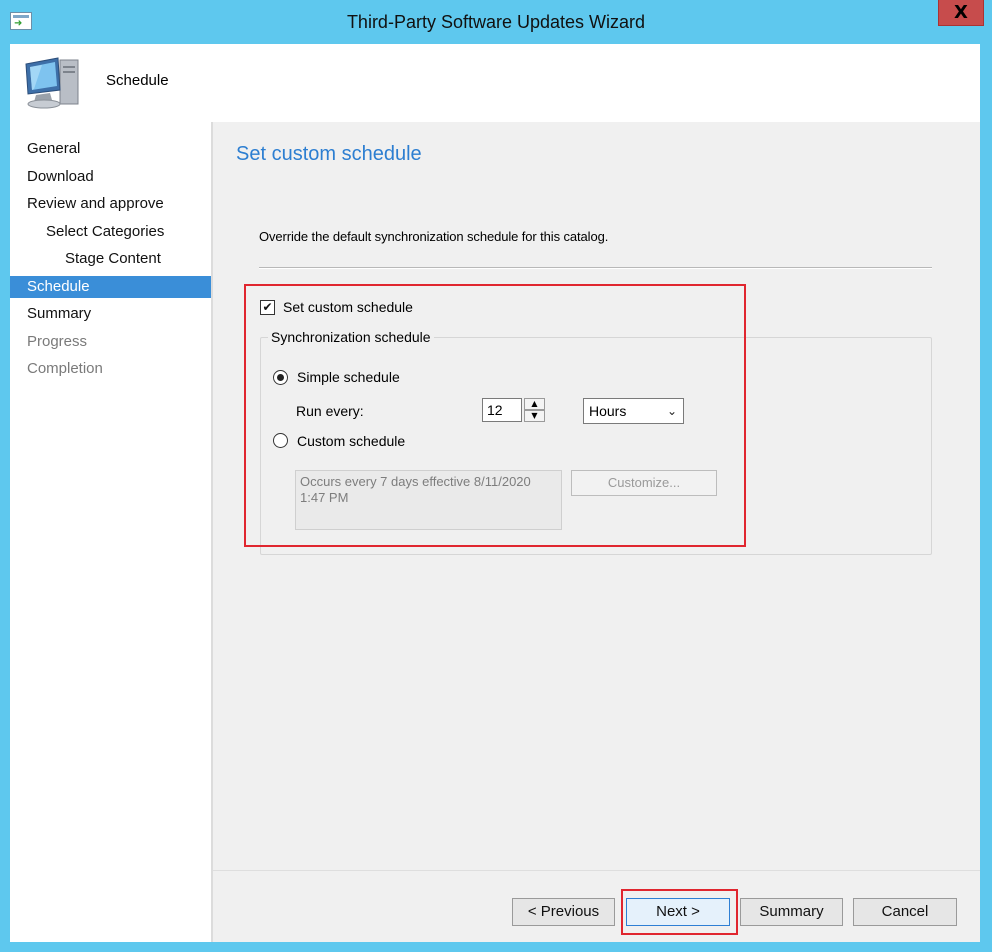 Image resolution: width=992 pixels, height=952 pixels. Describe the element at coordinates (119, 314) in the screenshot. I see `nav-item-summary: Summary` at that location.